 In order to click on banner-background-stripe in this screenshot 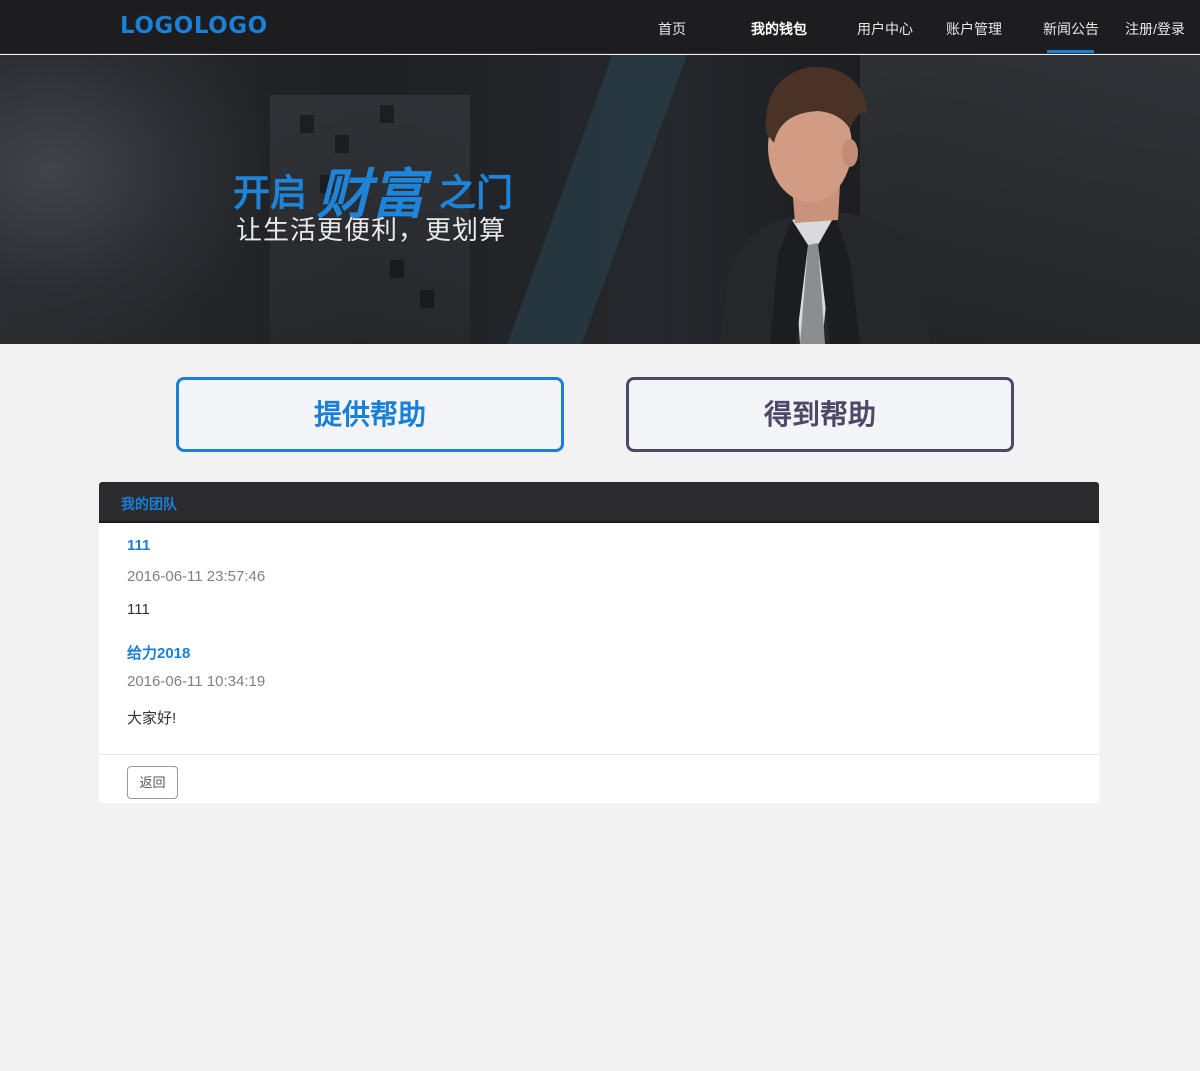, I will do `click(595, 199)`.